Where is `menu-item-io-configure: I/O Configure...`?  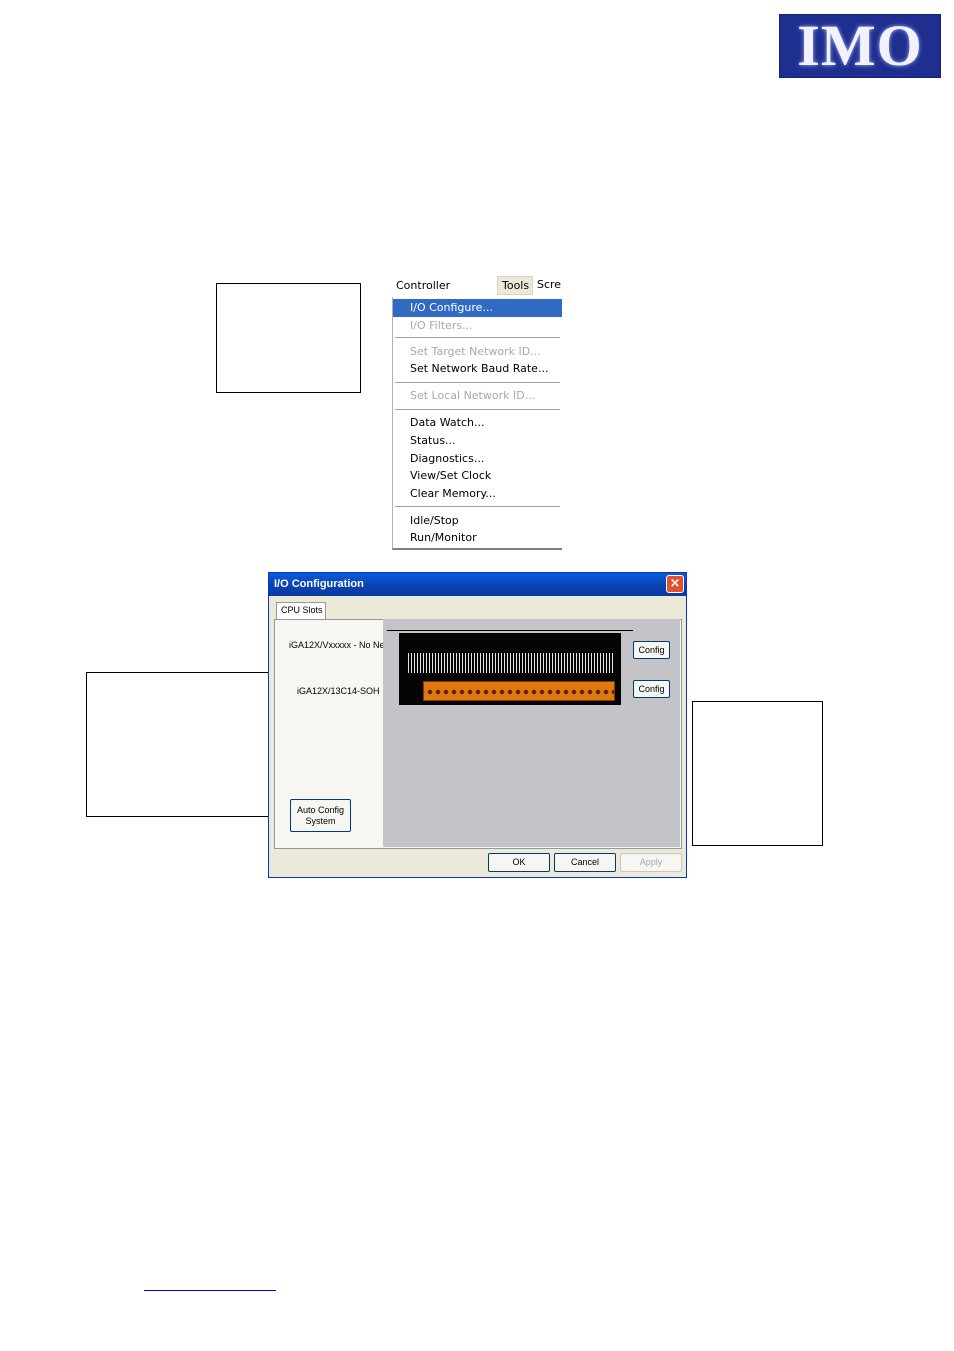 menu-item-io-configure: I/O Configure... is located at coordinates (477, 308).